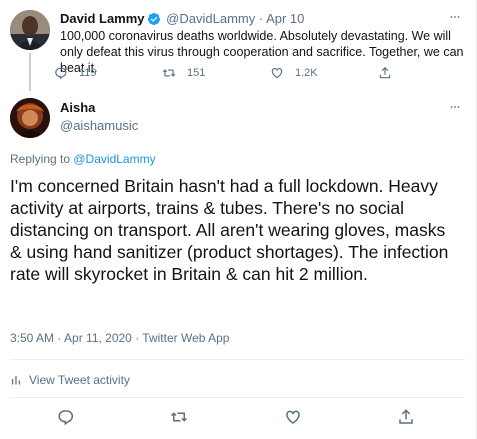 The width and height of the screenshot is (477, 439). I want to click on reply-button, so click(66, 417).